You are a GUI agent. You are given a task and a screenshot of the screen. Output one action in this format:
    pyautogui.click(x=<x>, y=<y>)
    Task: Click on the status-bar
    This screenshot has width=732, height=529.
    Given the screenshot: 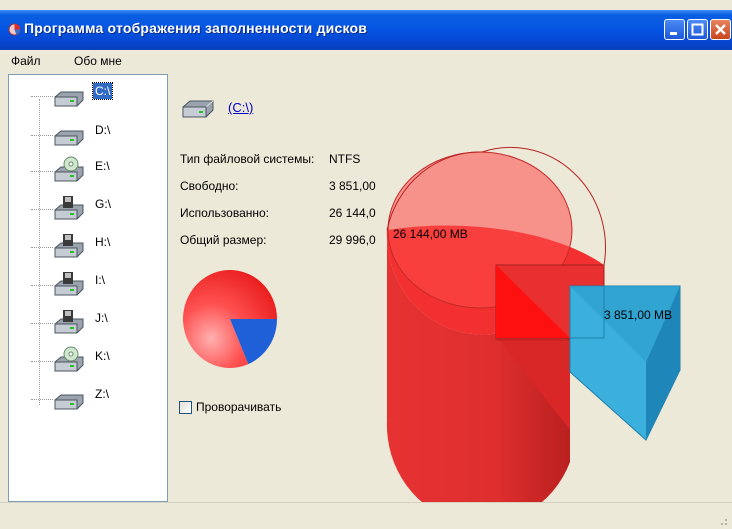 What is the action you would take?
    pyautogui.click(x=366, y=515)
    